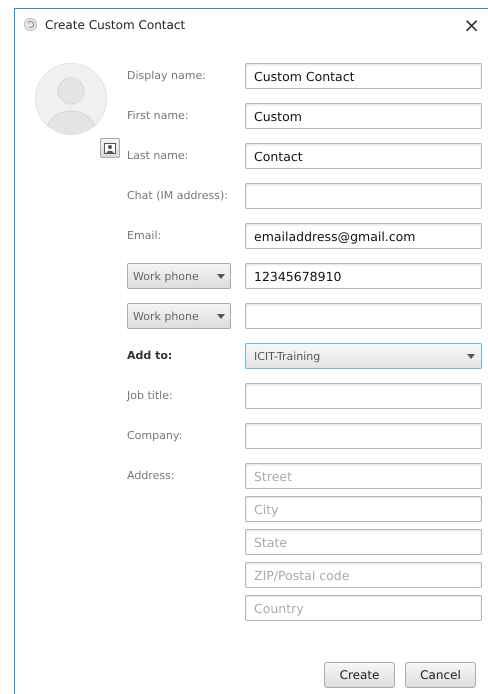  What do you see at coordinates (363, 608) in the screenshot?
I see `input-field: Country` at bounding box center [363, 608].